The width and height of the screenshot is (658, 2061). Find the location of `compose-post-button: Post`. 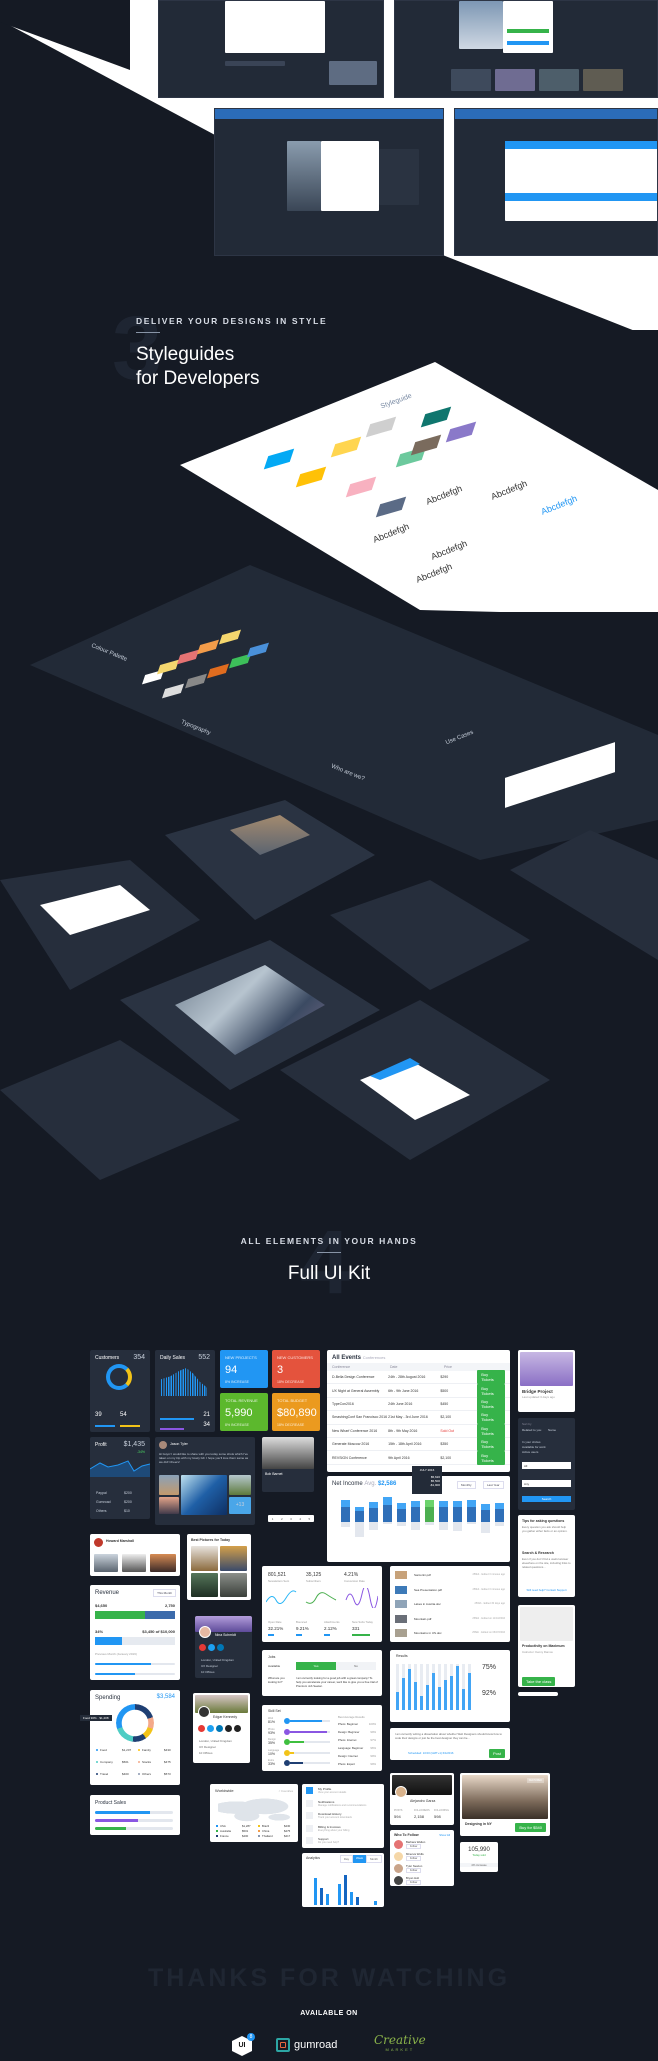

compose-post-button: Post is located at coordinates (496, 1753).